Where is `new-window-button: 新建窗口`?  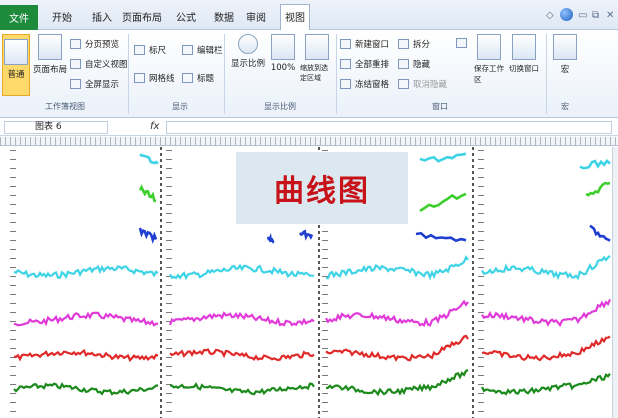 new-window-button: 新建窗口 is located at coordinates (364, 44).